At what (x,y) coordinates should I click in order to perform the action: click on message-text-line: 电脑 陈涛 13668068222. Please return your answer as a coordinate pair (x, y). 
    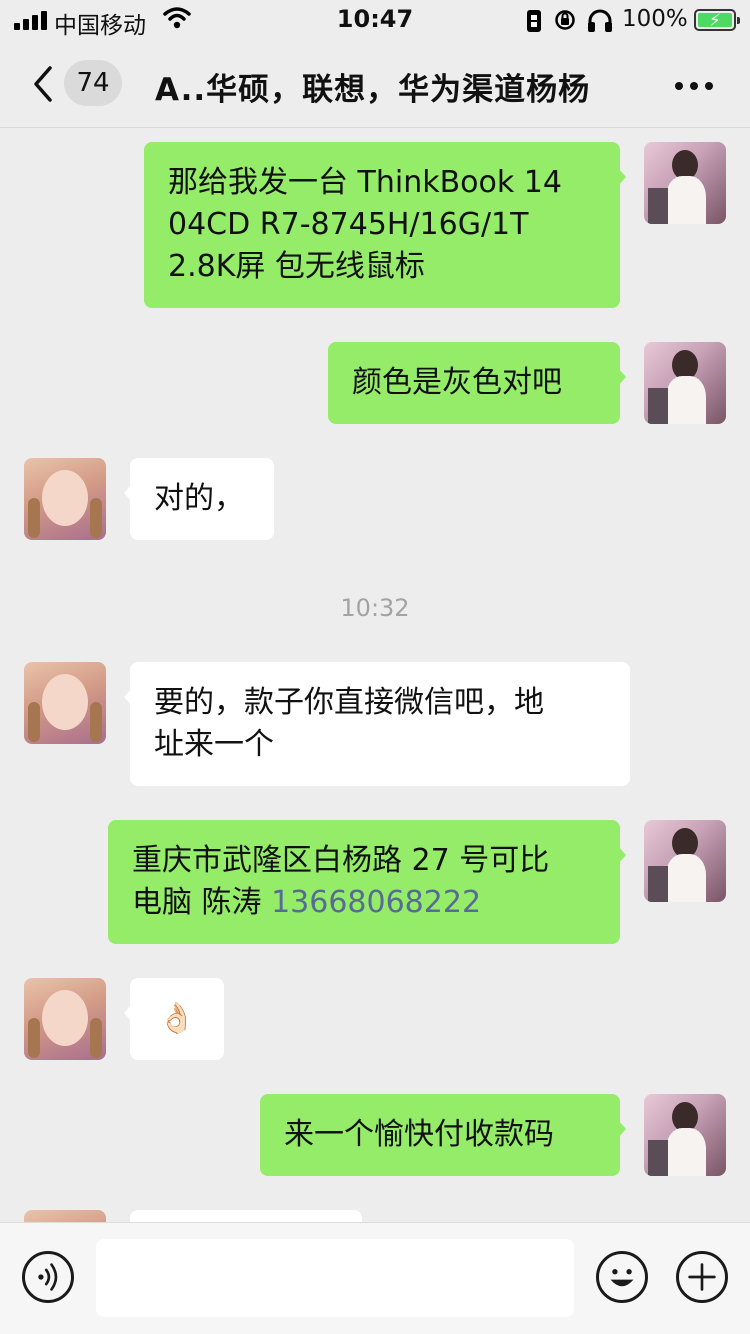
    Looking at the image, I should click on (364, 903).